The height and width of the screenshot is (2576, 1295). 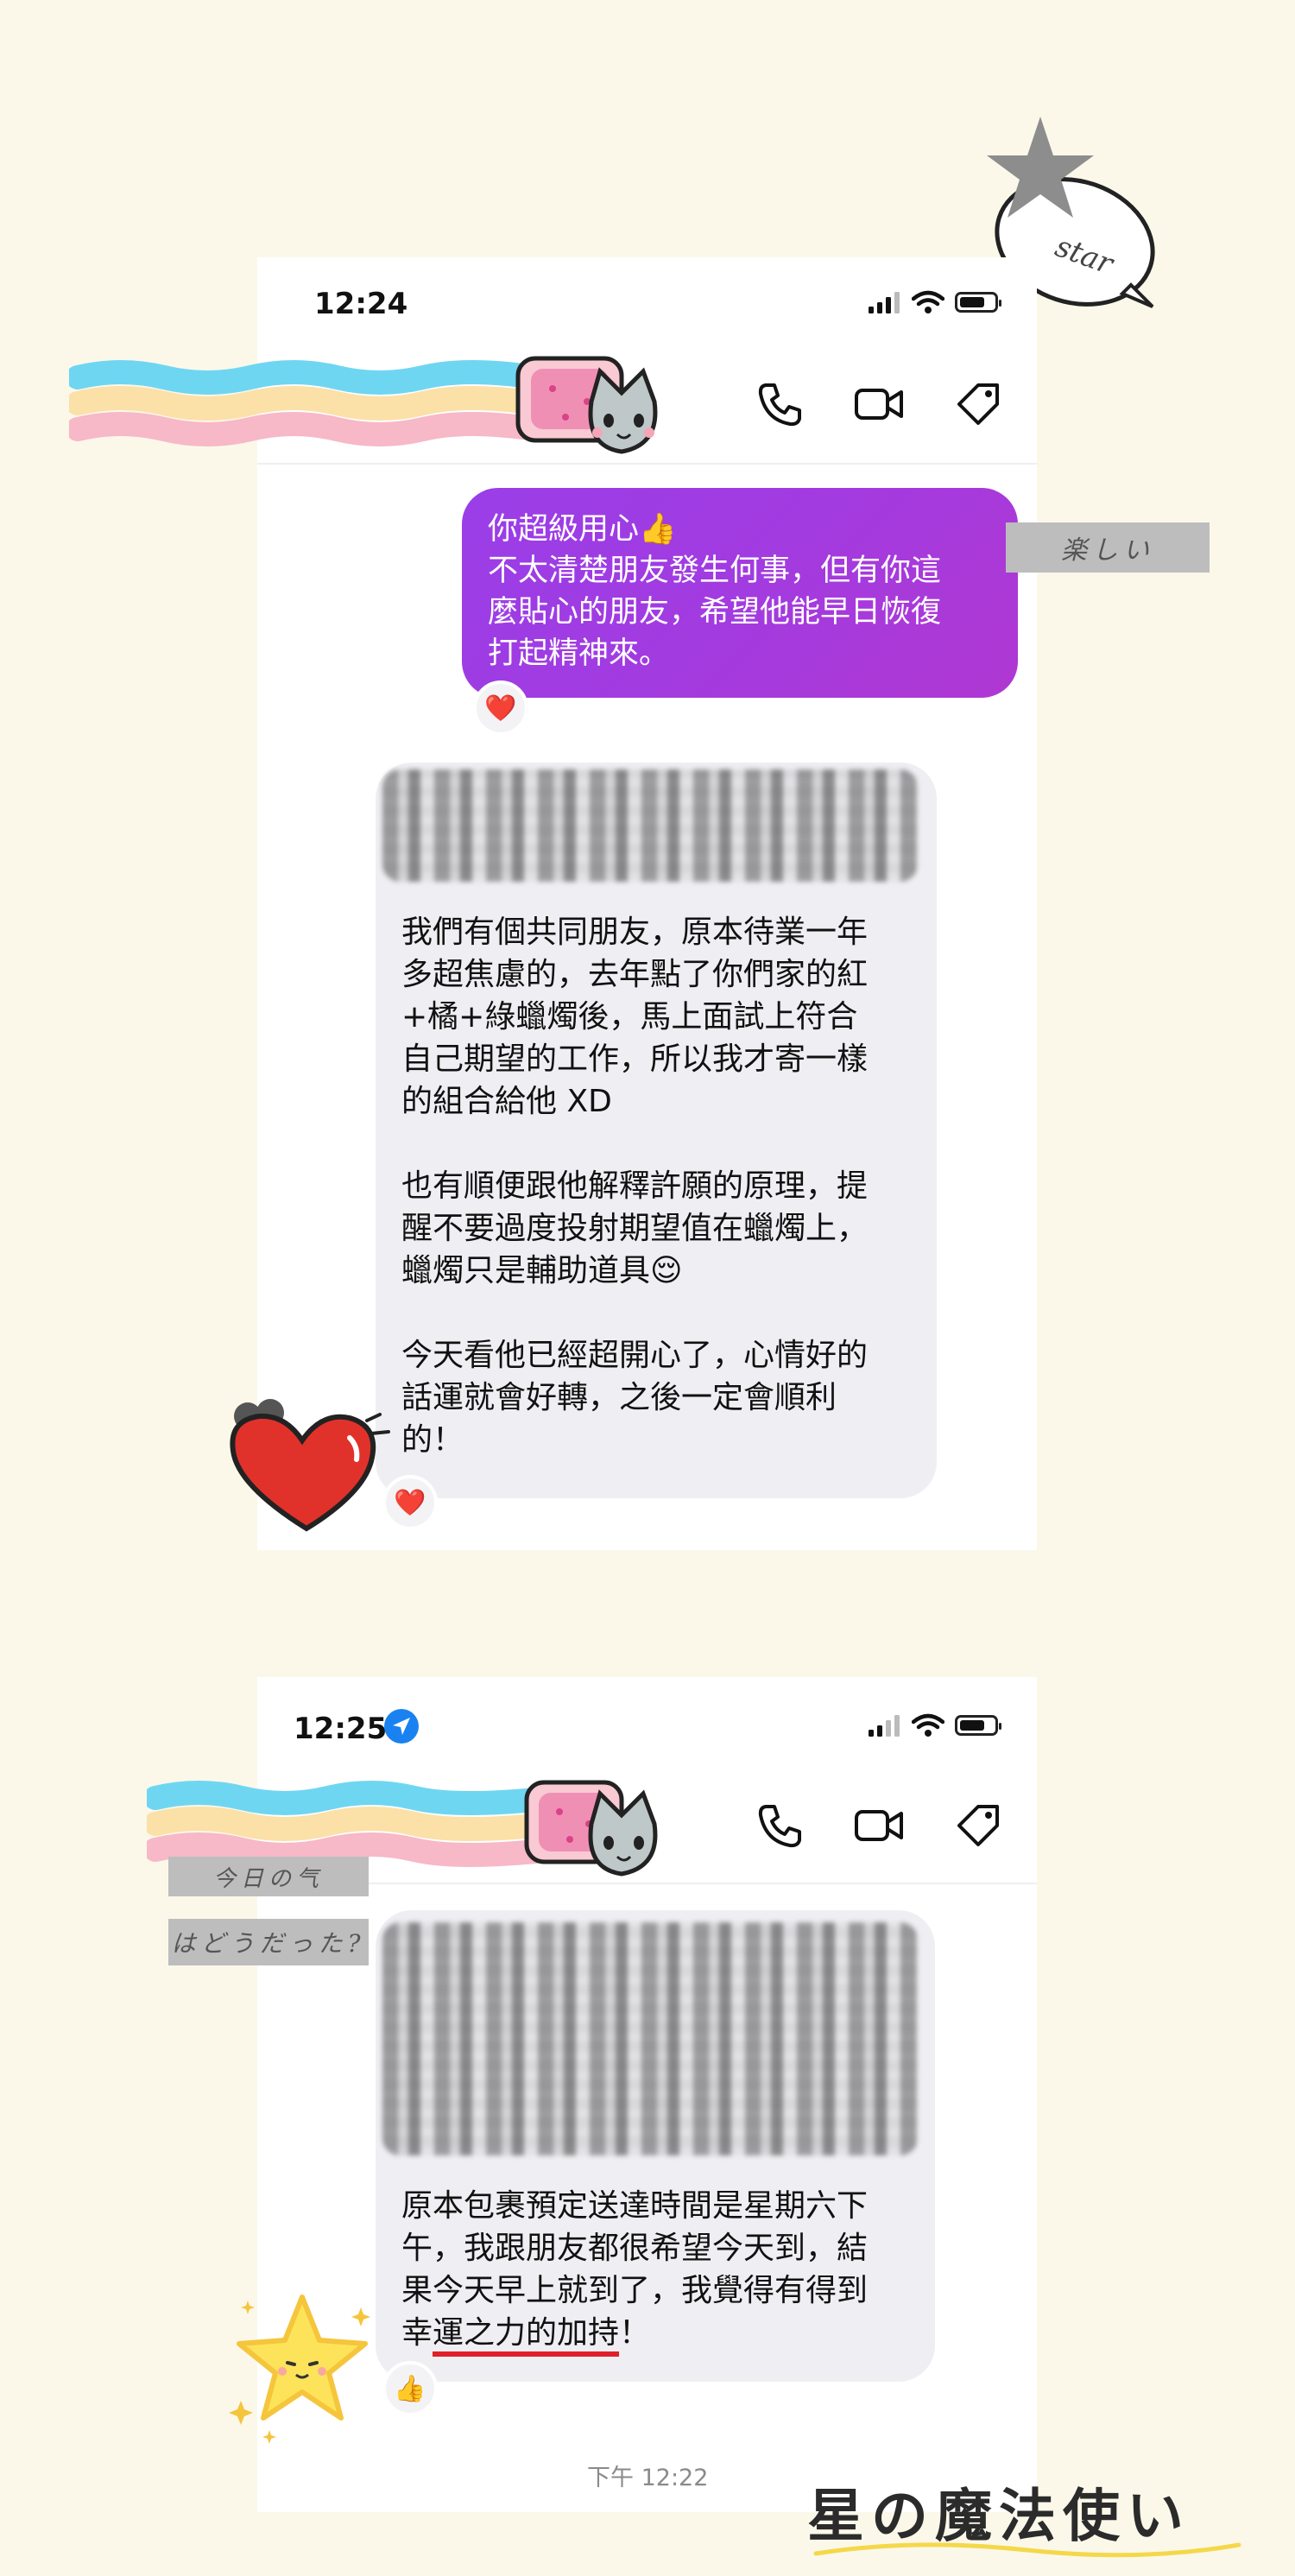 I want to click on highlighted-phrase: 運之力的加持, so click(x=526, y=2333).